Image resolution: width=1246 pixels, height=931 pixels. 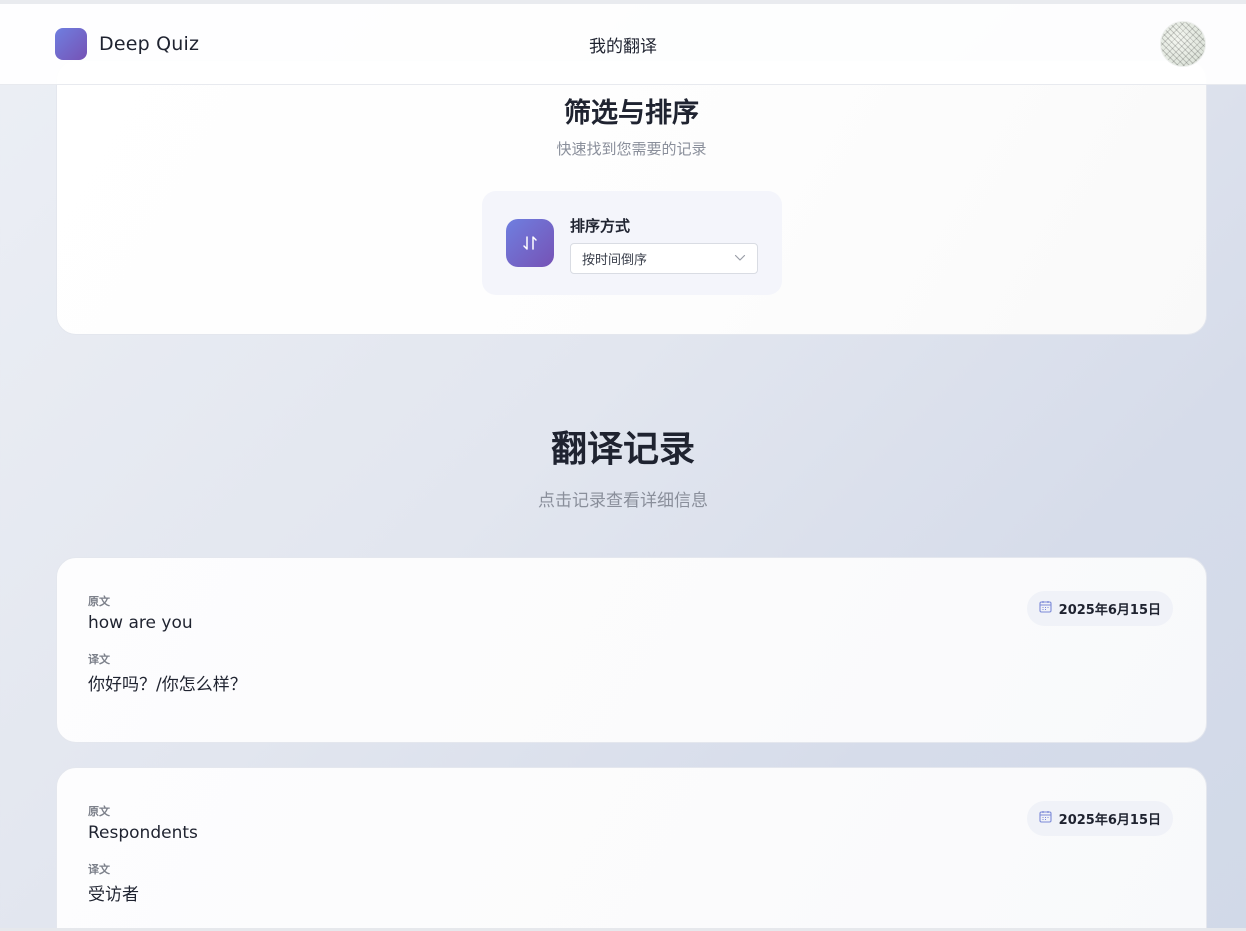 I want to click on source-text: Respondents, so click(x=143, y=833).